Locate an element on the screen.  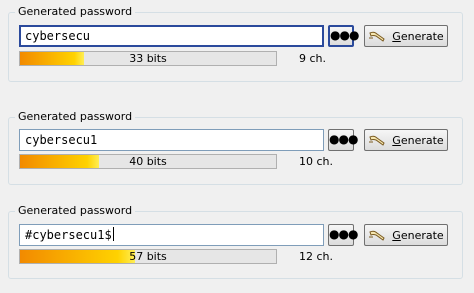
strength-label: 33 bits is located at coordinates (148, 58).